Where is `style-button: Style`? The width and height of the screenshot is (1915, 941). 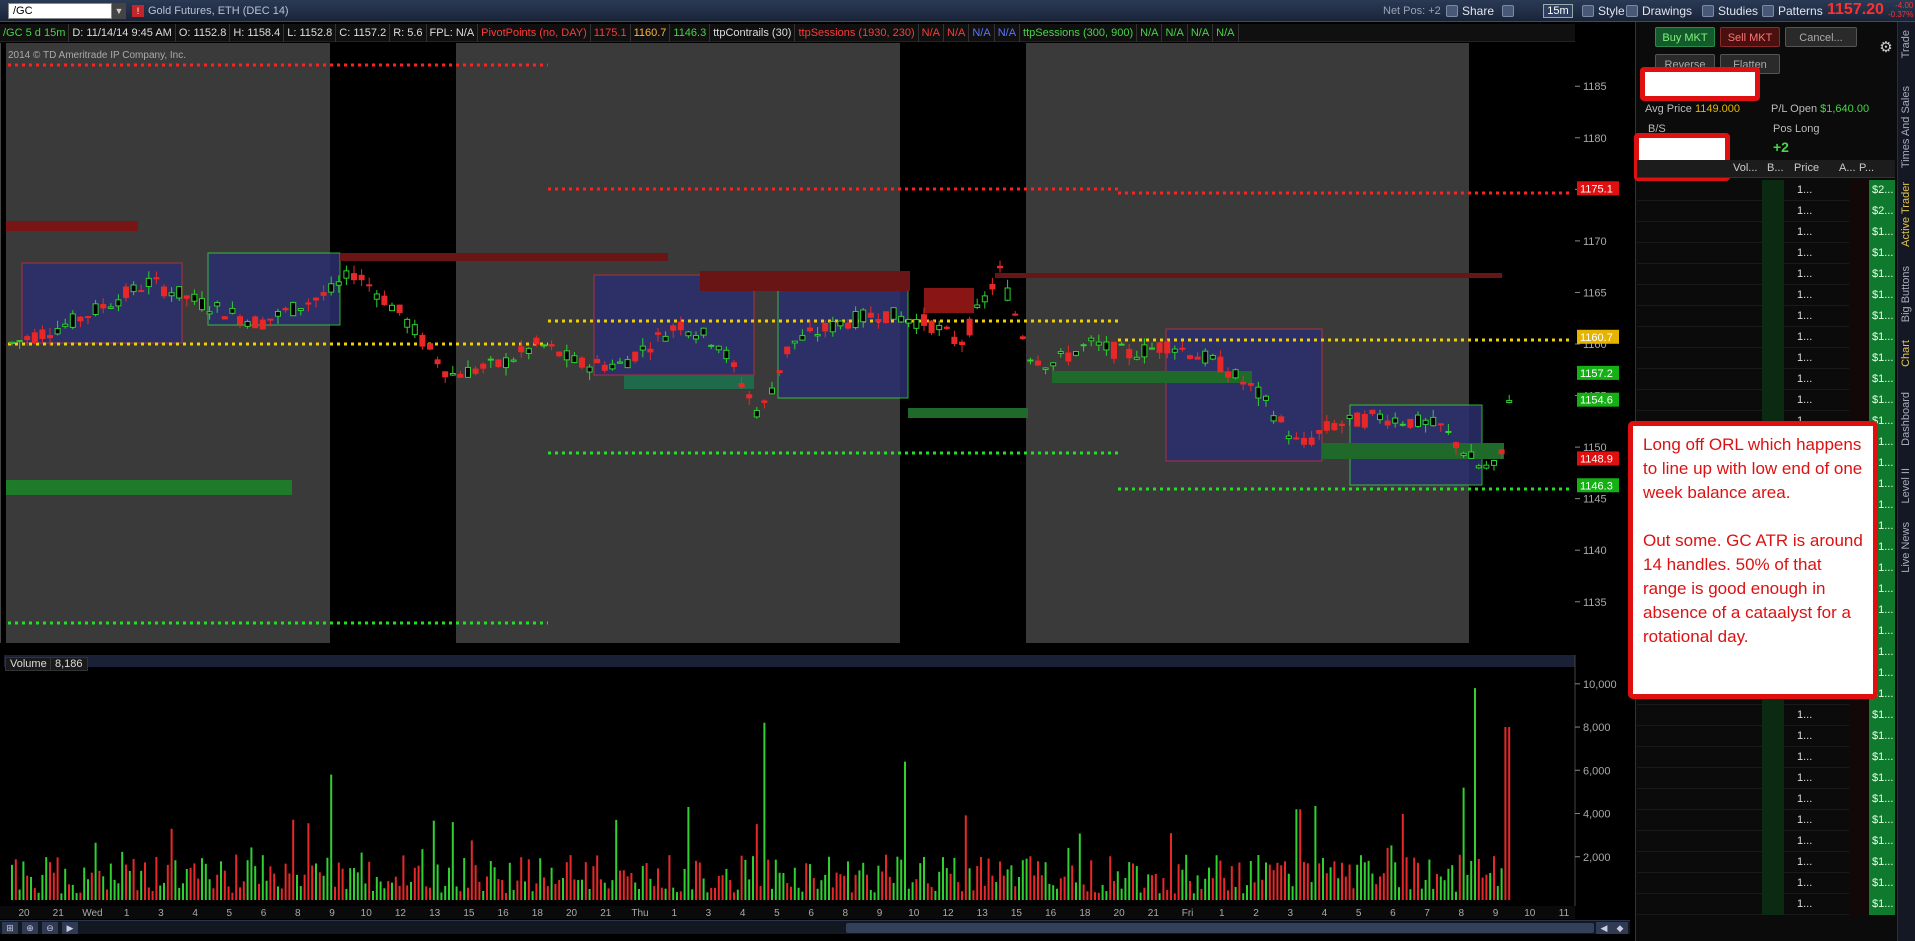
style-button: Style is located at coordinates (1604, 11).